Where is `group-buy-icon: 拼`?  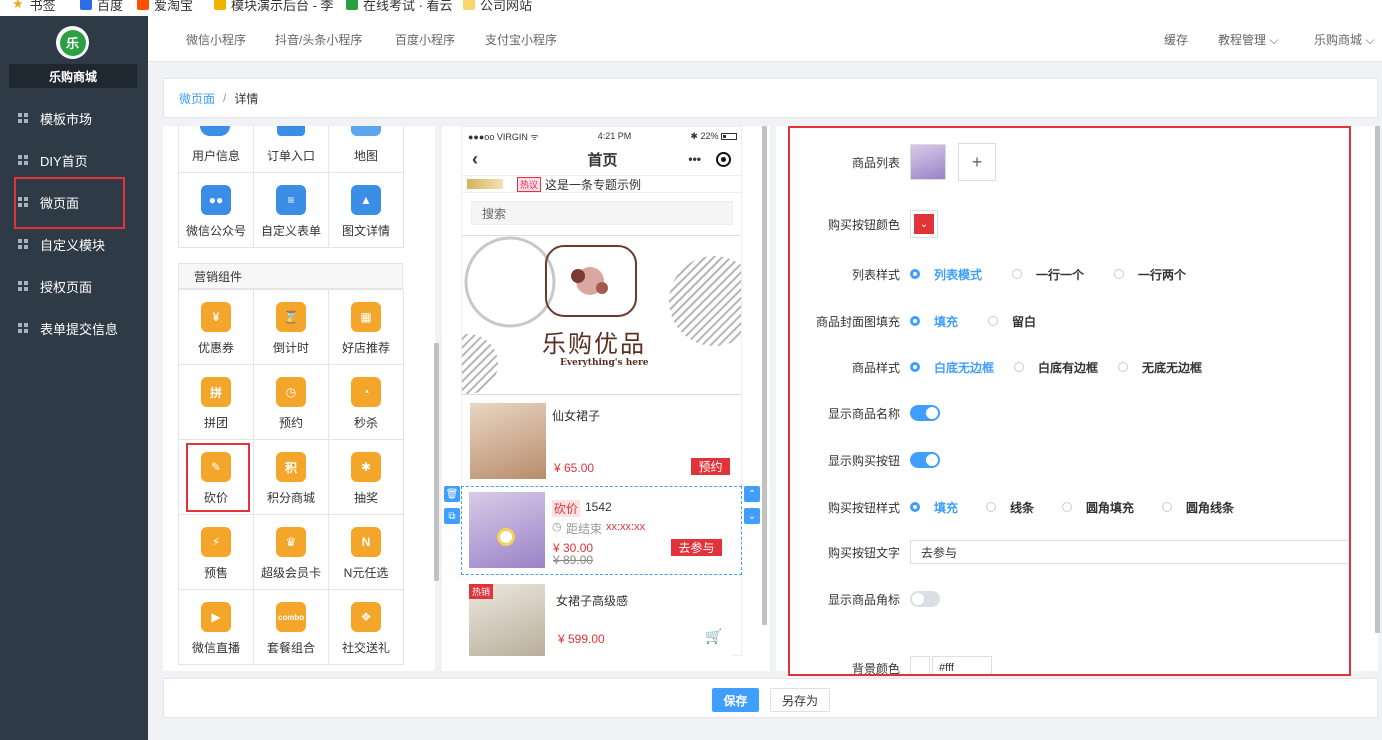 group-buy-icon: 拼 is located at coordinates (216, 392).